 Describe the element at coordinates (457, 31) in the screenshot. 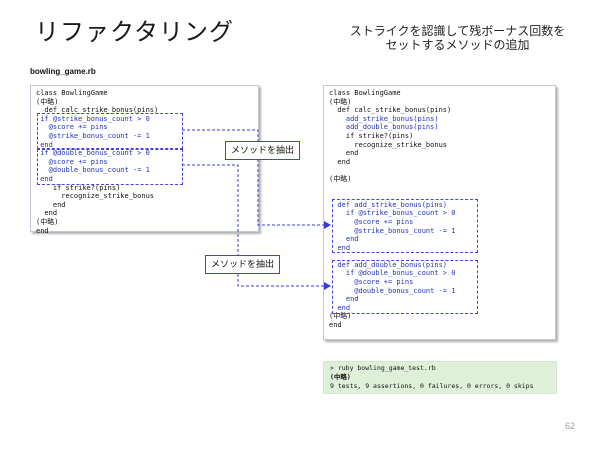

I see `subtitle-line-1: ストライクを認識して残ボーナス回数を` at that location.